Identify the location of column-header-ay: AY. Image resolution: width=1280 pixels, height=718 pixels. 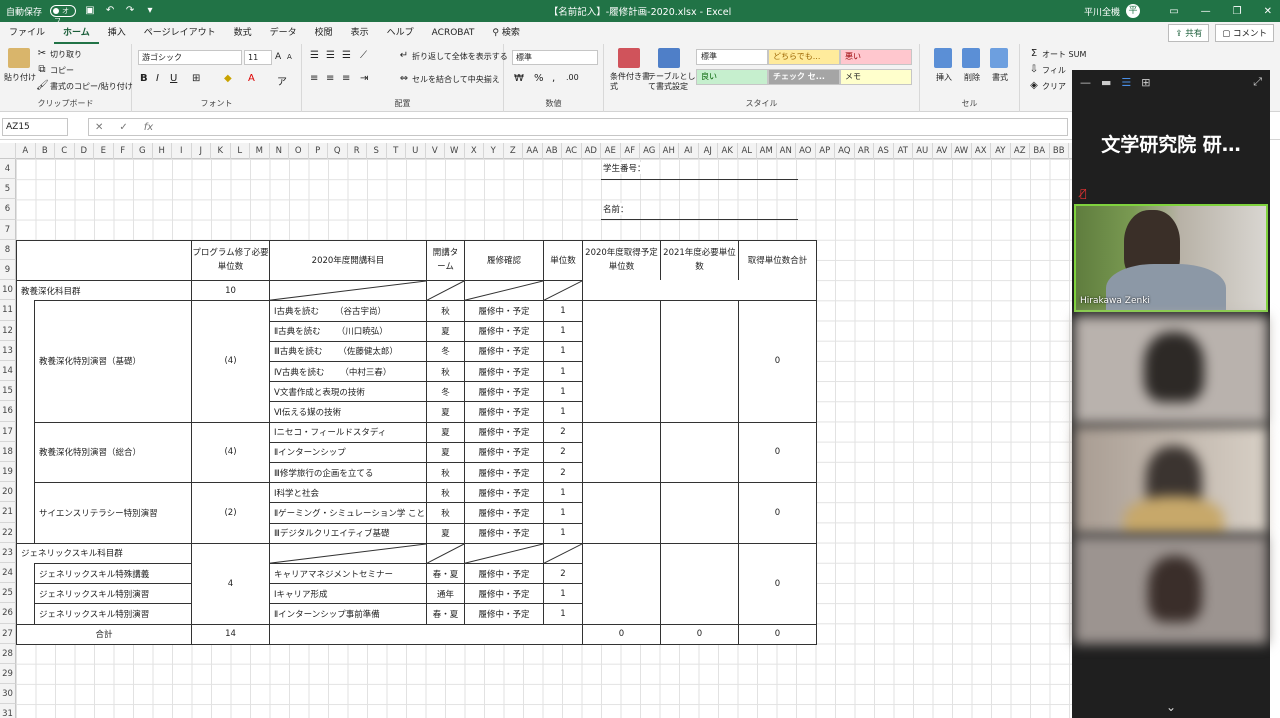
(1001, 151).